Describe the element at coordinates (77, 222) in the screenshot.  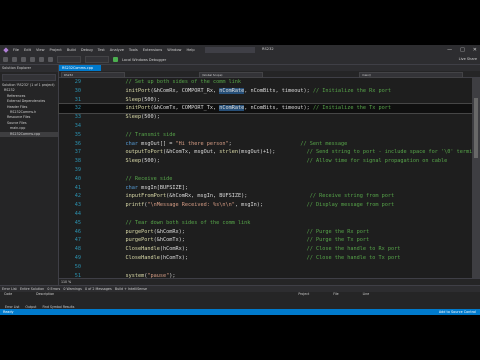
I see `line-number: 45` at that location.